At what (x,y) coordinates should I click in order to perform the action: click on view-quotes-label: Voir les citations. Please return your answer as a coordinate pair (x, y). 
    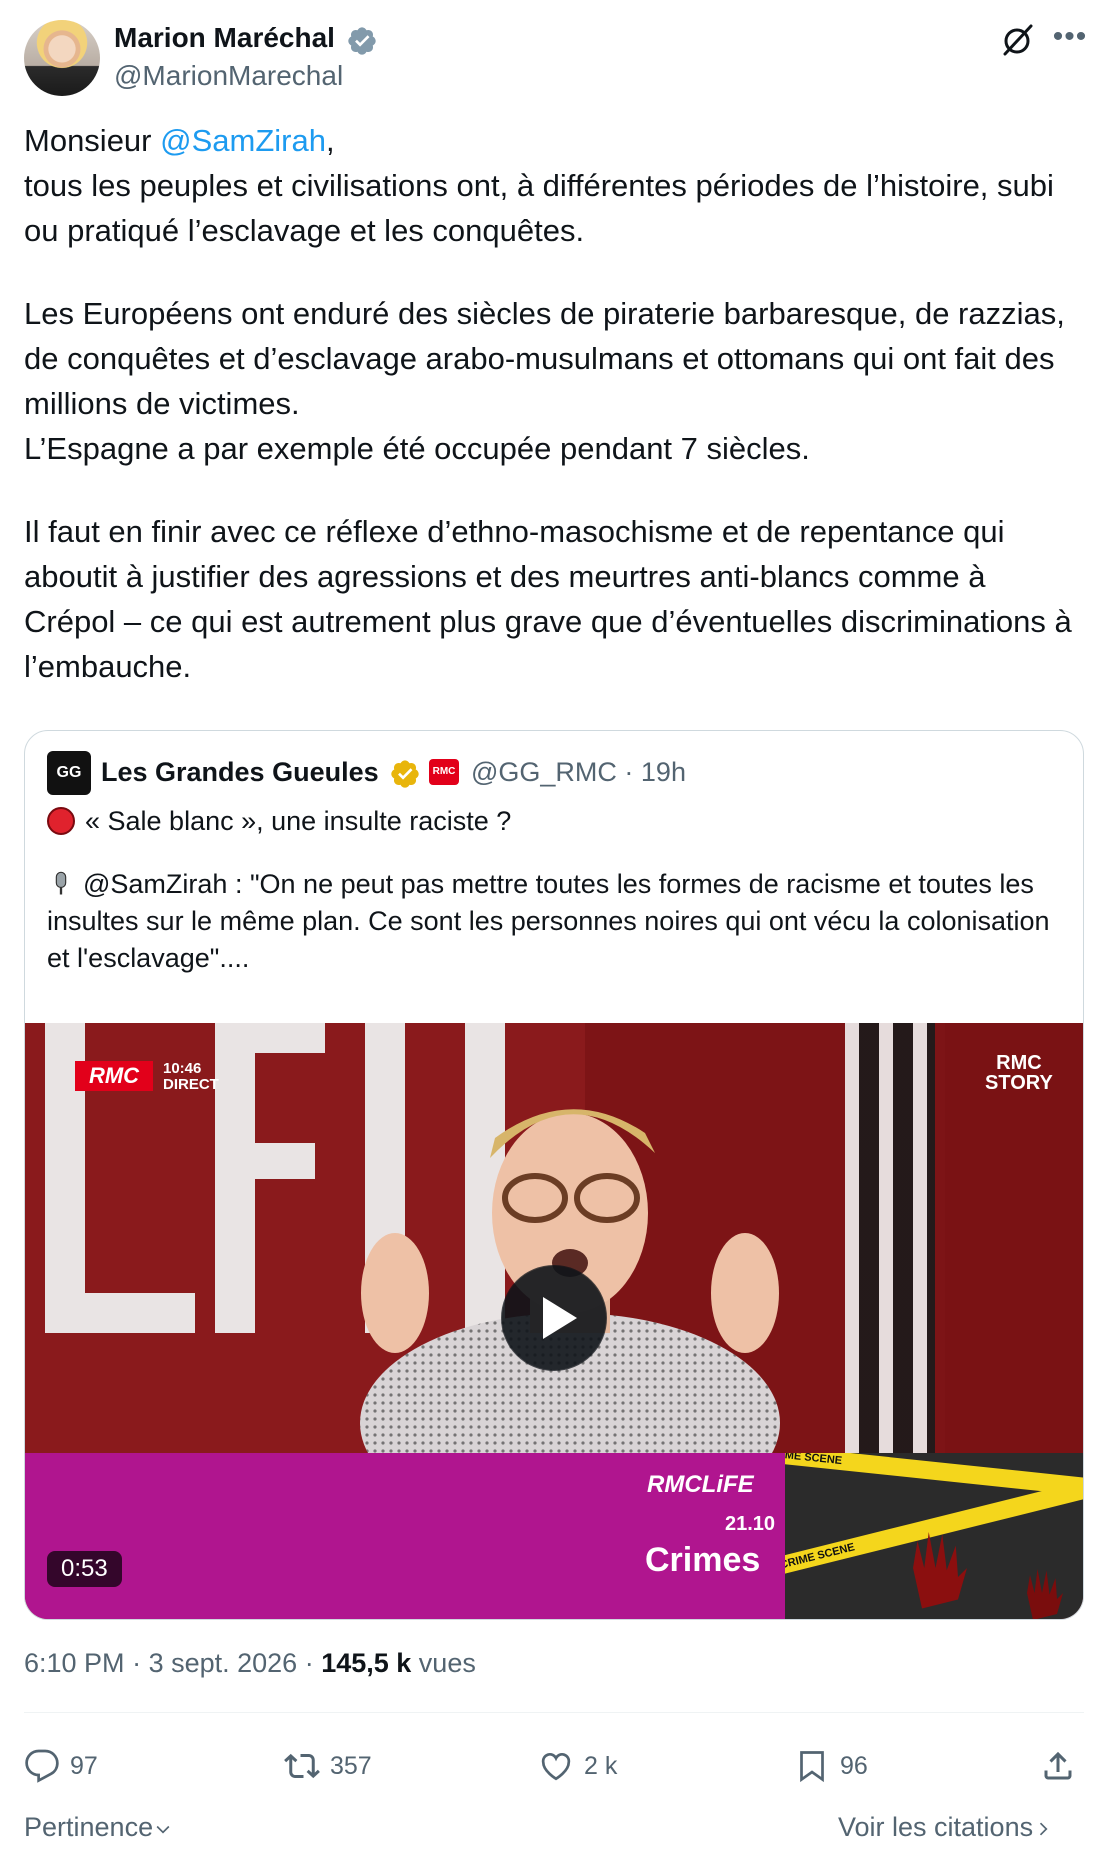
    Looking at the image, I should click on (936, 1827).